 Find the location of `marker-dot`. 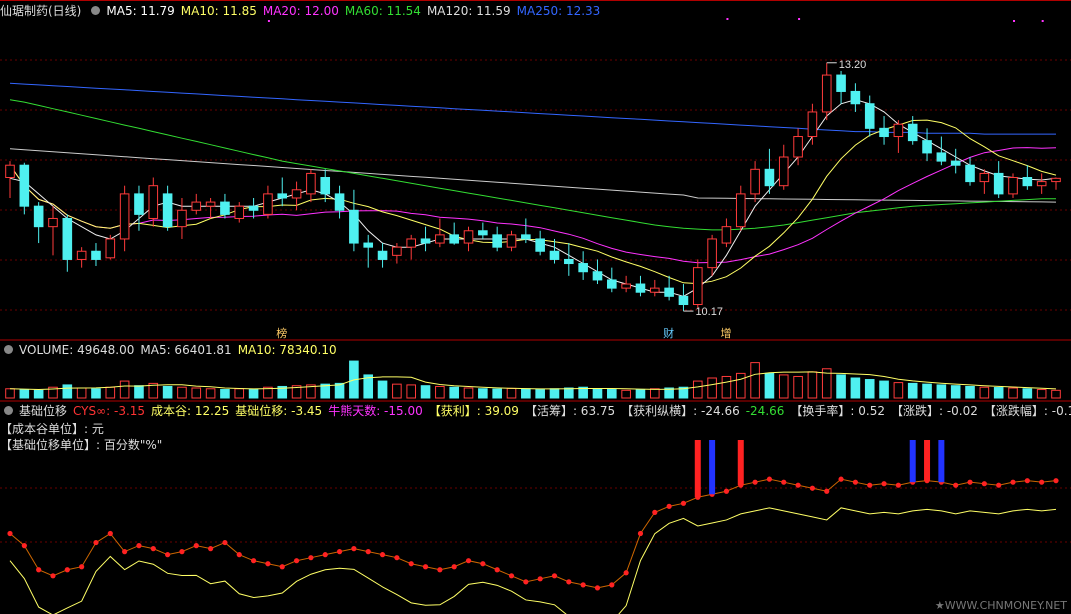

marker-dot is located at coordinates (727, 19).